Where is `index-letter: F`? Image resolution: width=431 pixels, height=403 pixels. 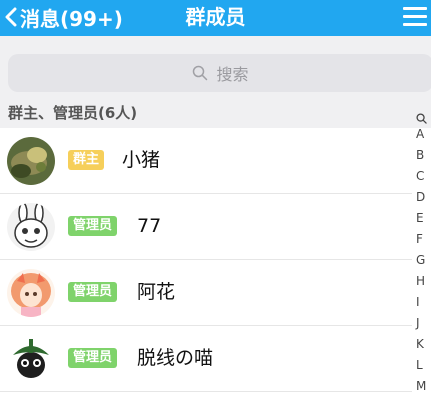
index-letter: F is located at coordinates (423, 239).